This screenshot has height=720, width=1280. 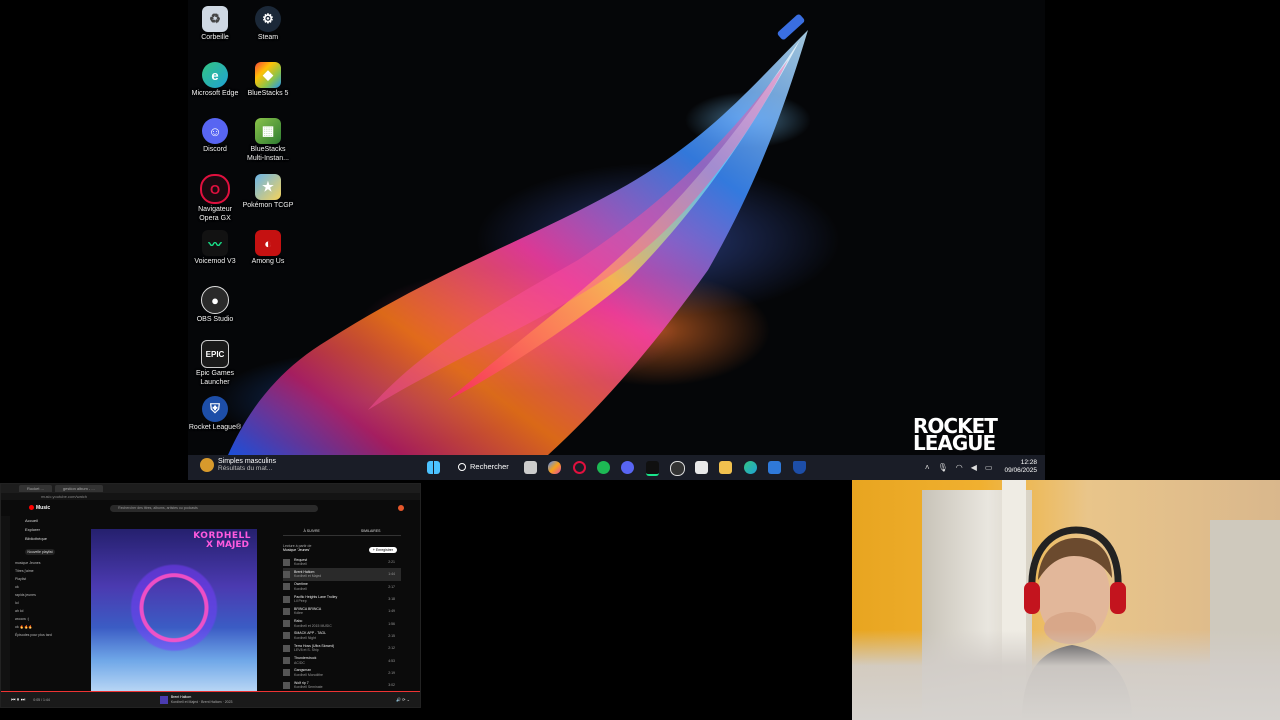 I want to click on desktop-icon-steam: ⚙ Steam, so click(x=268, y=22).